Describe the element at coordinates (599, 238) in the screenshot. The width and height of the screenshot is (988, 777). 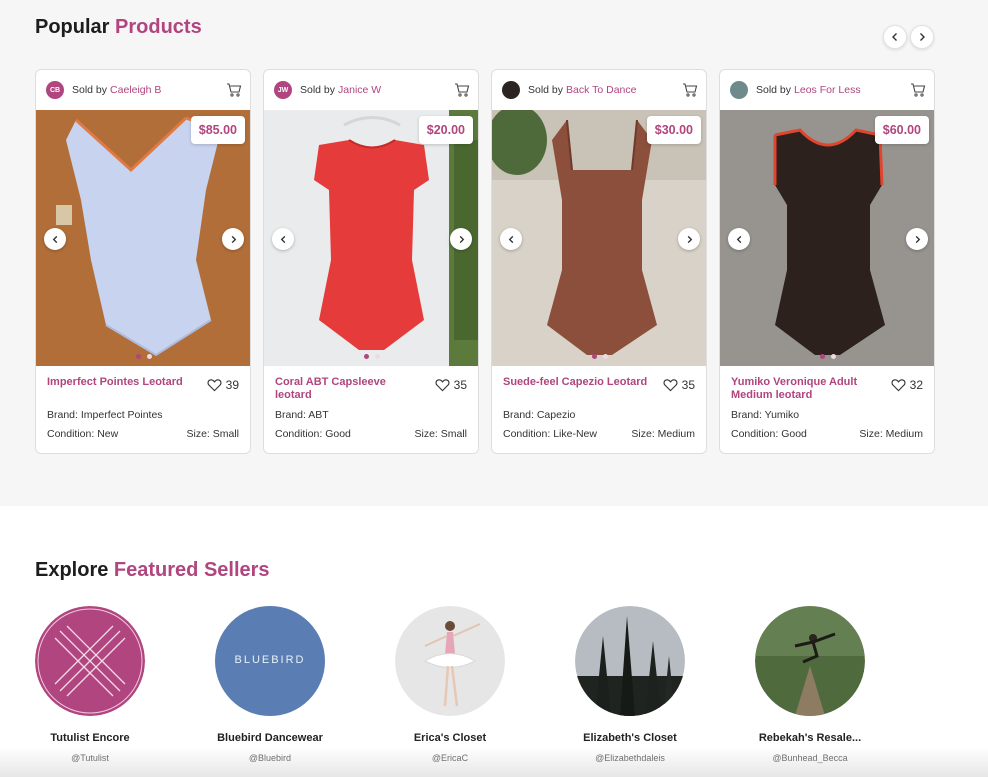
I see `product-image: $30.00` at that location.